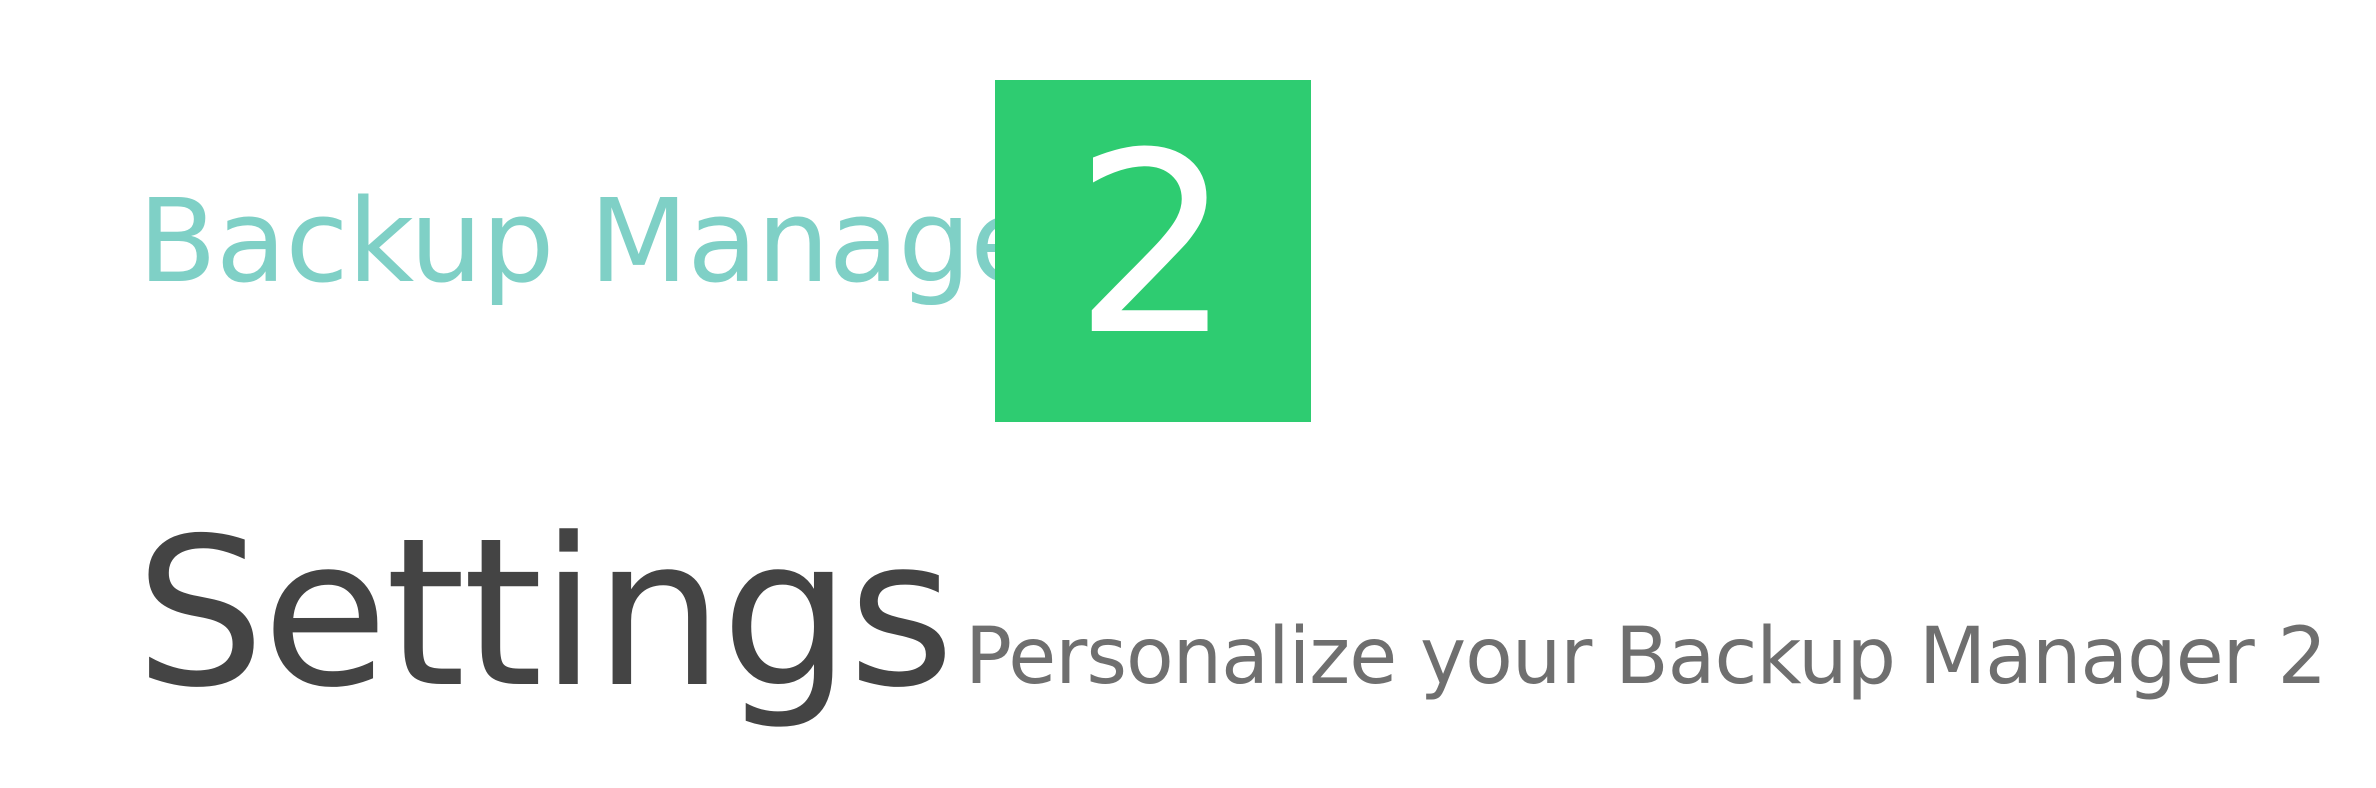 This screenshot has width=2376, height=788. What do you see at coordinates (612, 242) in the screenshot?
I see `app-name: Backup Manager` at bounding box center [612, 242].